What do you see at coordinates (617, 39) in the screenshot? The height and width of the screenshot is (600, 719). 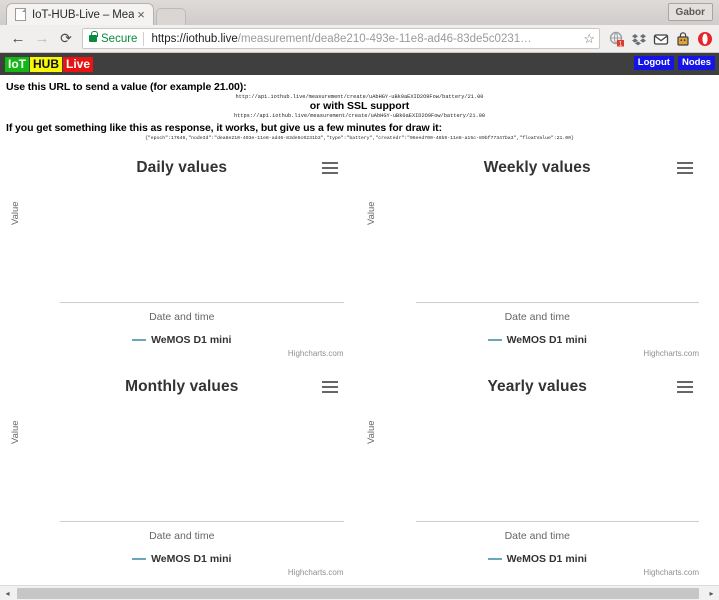 I see `shield-badge-icon: 1` at bounding box center [617, 39].